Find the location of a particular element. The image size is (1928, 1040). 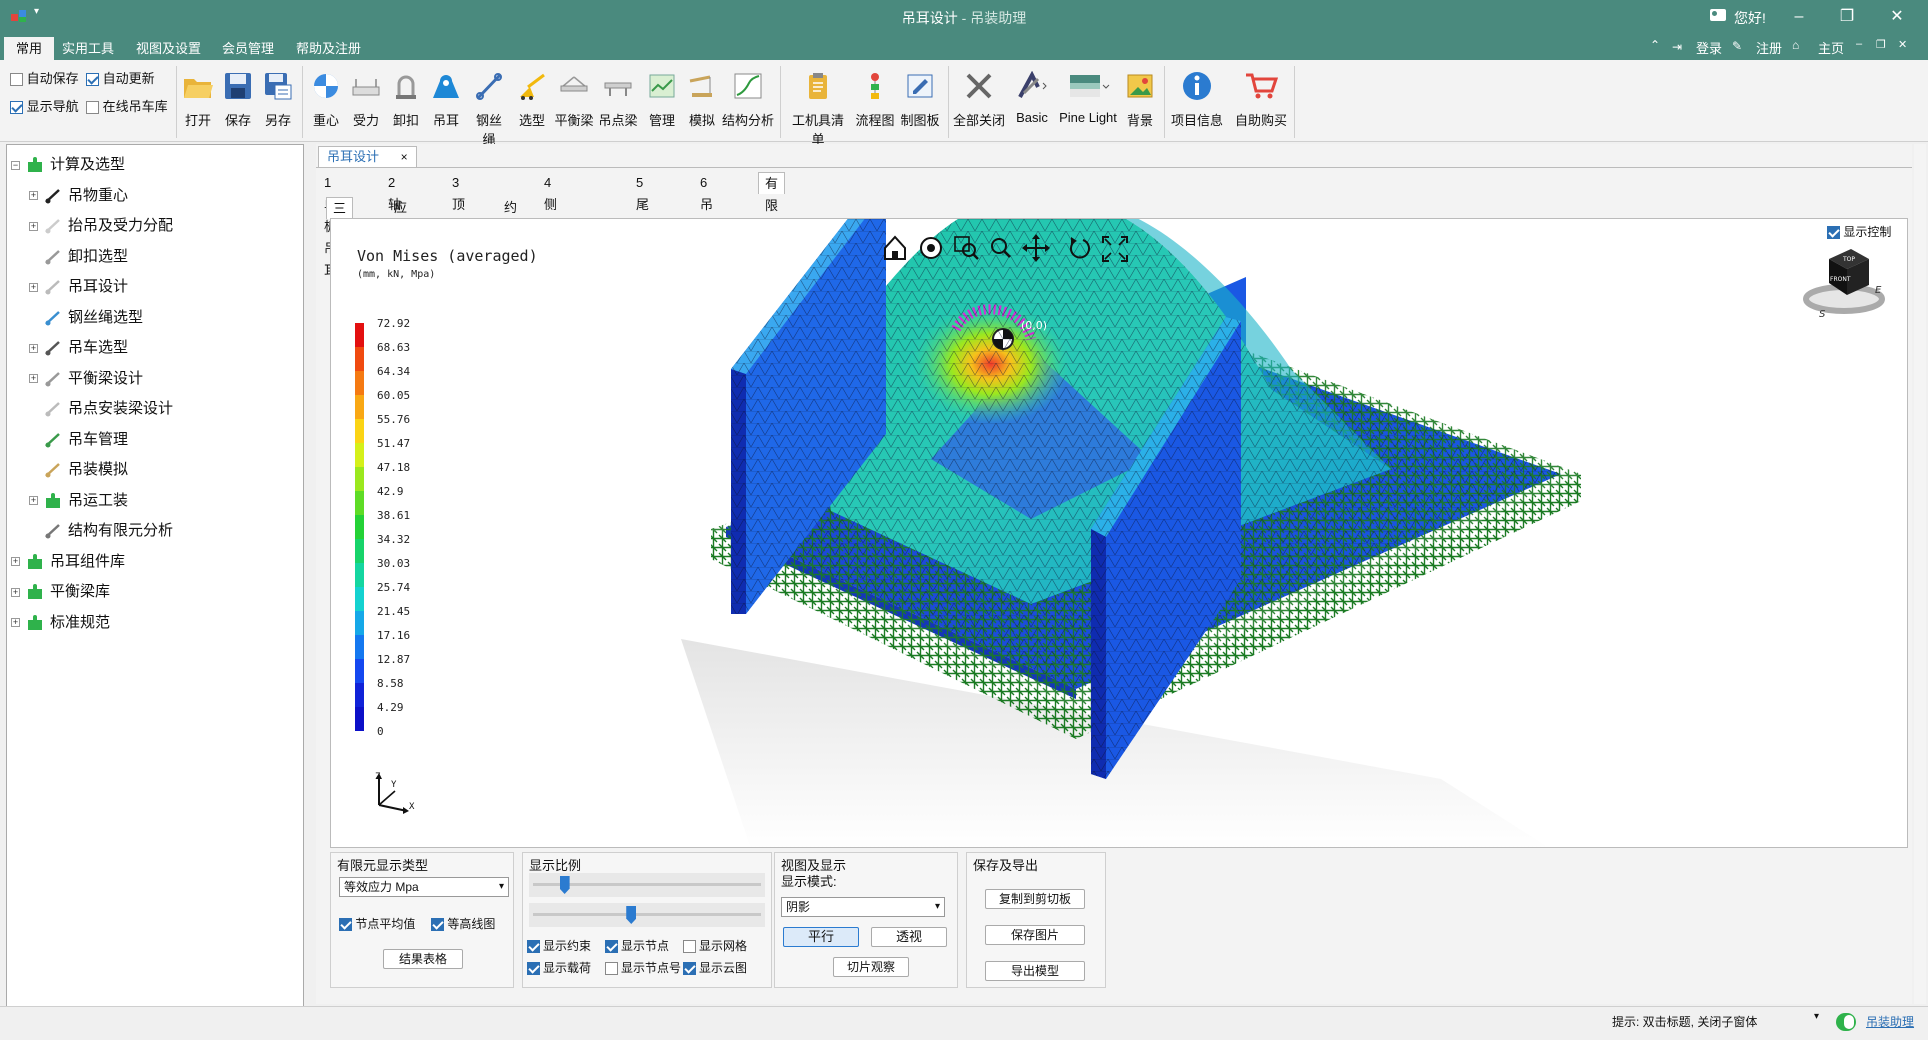

export-model-button: 导出模型 is located at coordinates (1035, 971).